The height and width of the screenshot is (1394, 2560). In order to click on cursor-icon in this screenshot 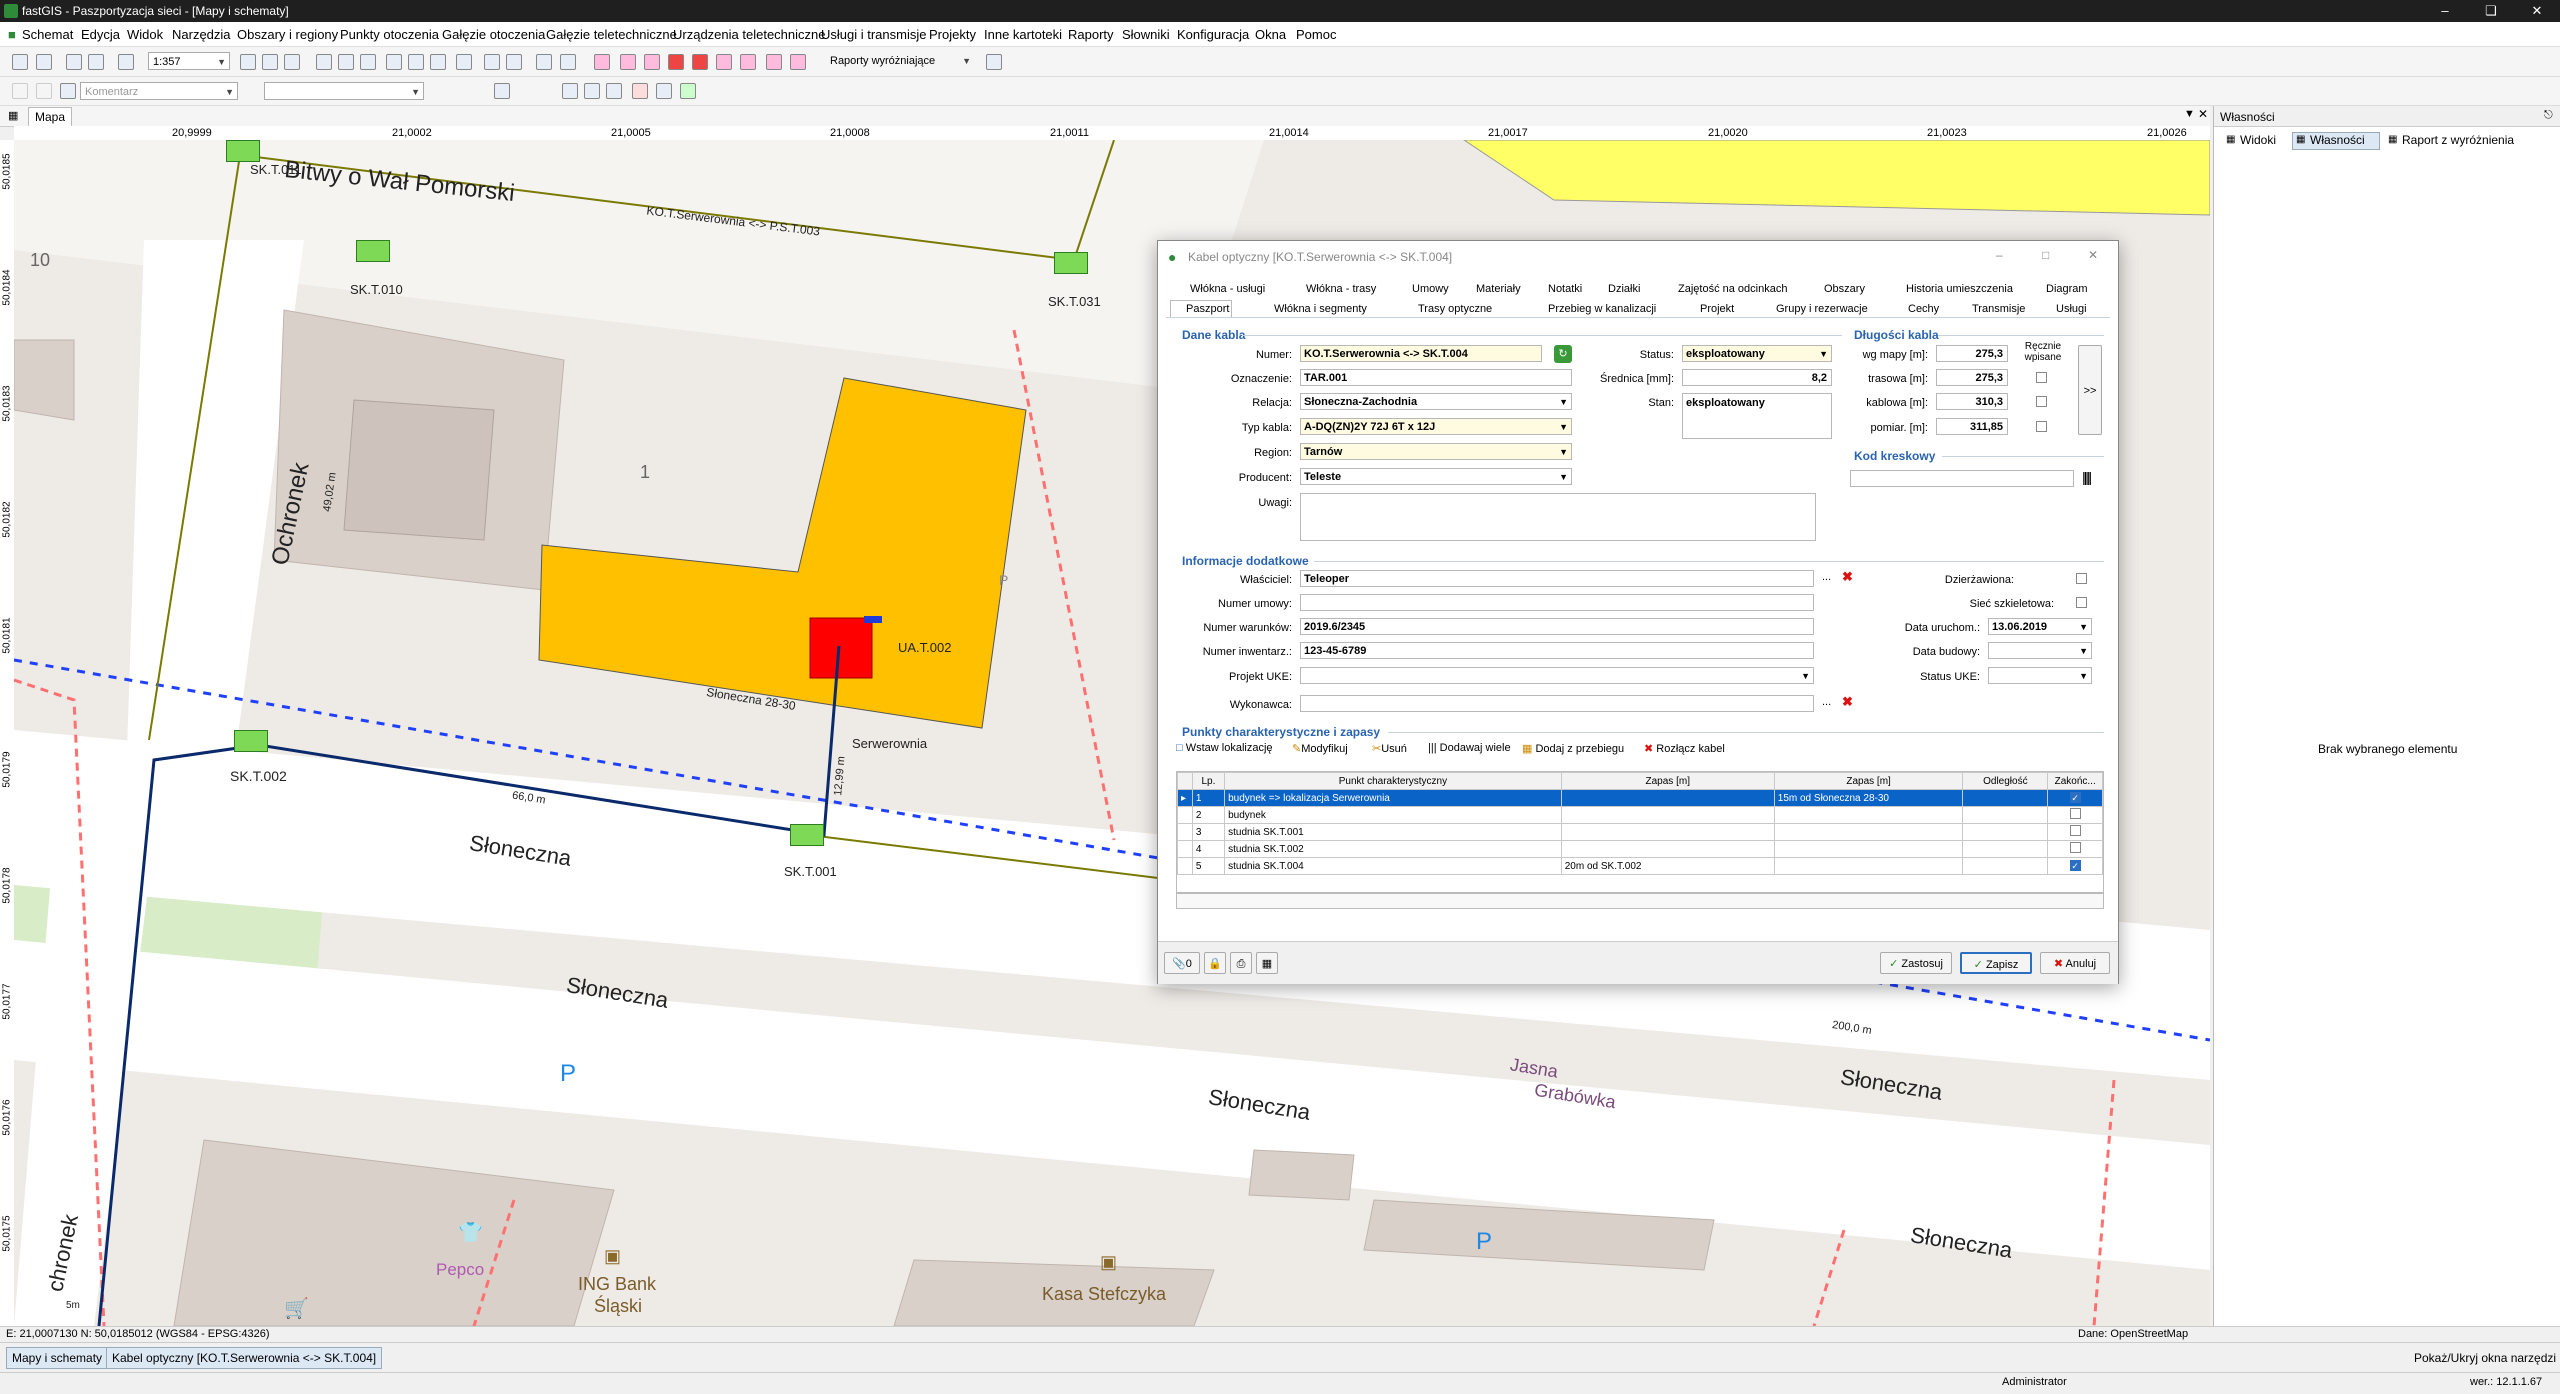, I will do `click(20, 91)`.